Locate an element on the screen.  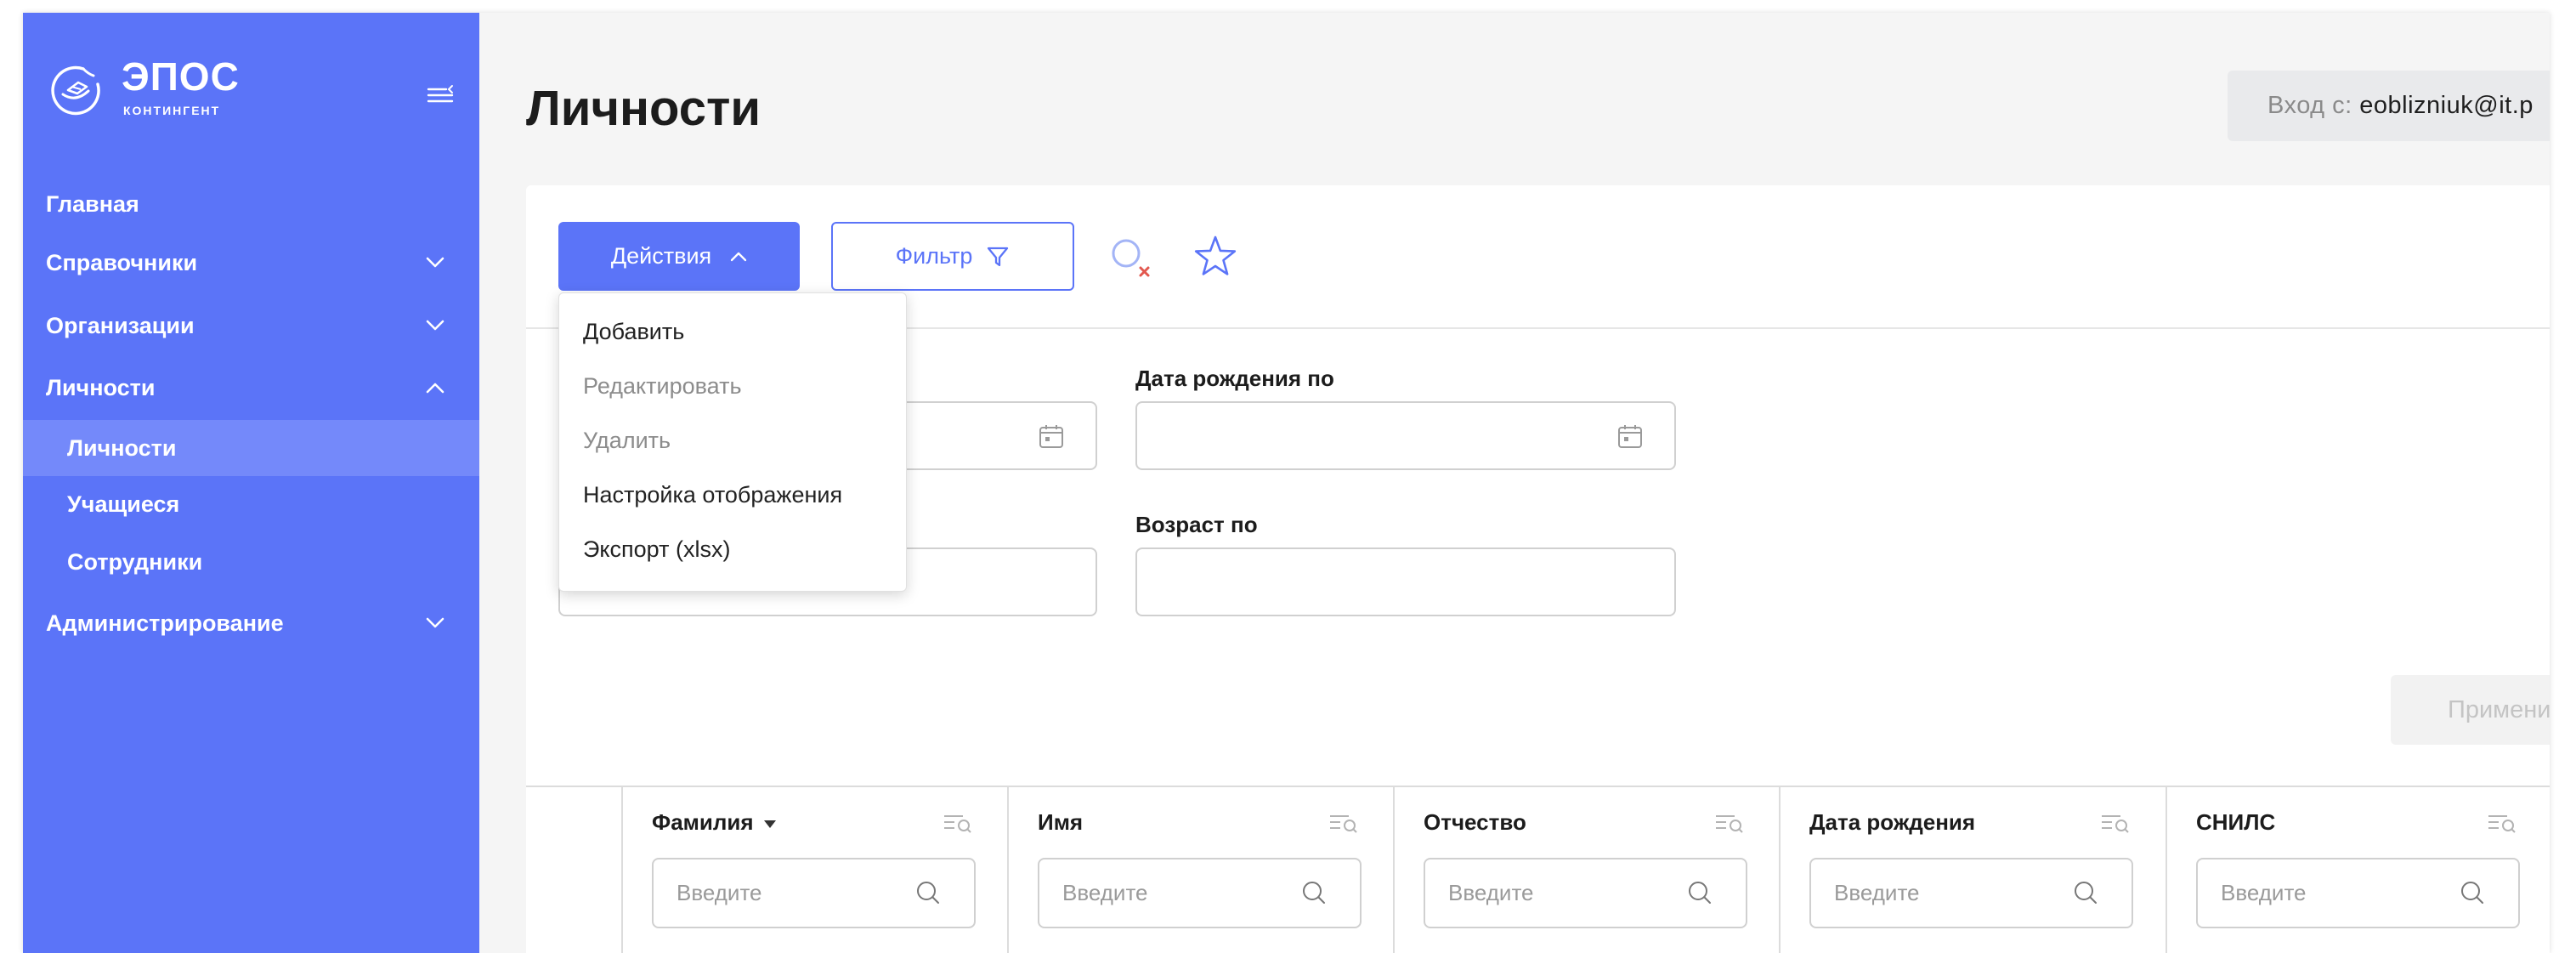
sidebar-item-administration: Администрирование is located at coordinates (251, 623).